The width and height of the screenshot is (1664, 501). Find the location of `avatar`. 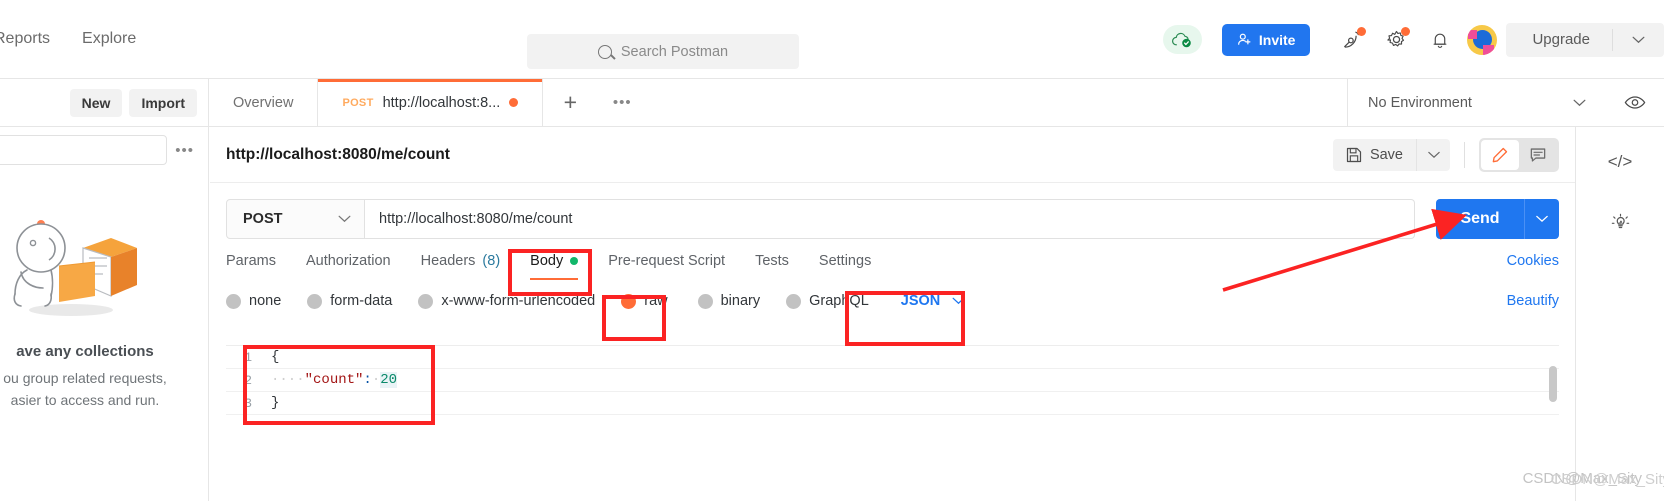

avatar is located at coordinates (1482, 39).